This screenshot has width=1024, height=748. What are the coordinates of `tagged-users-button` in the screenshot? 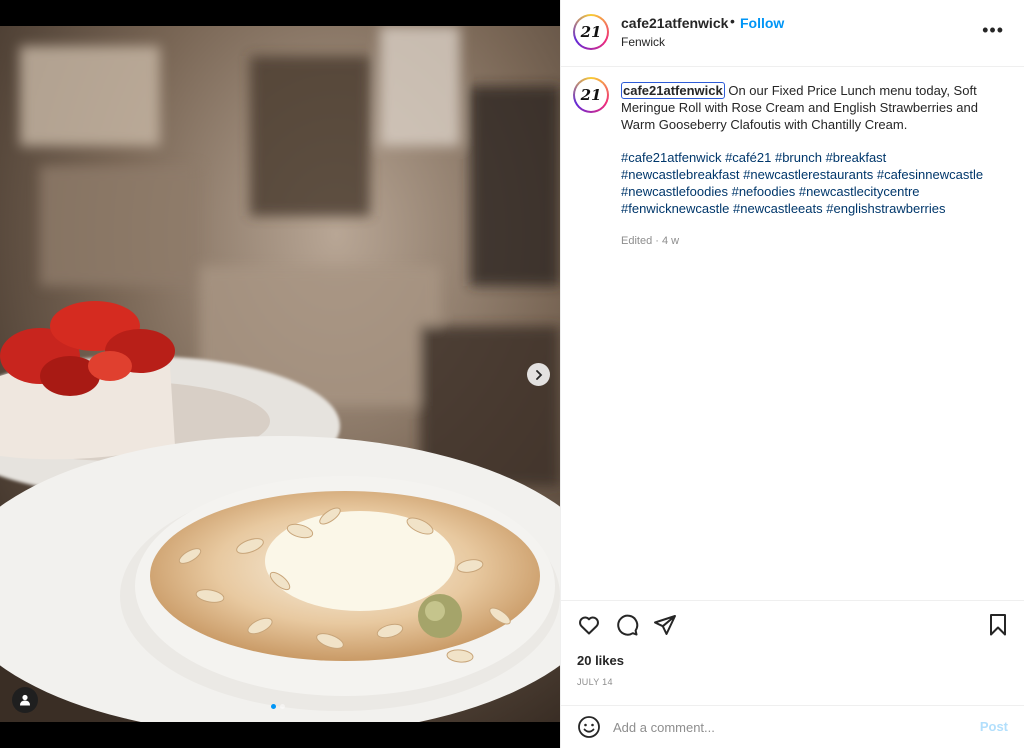 It's located at (25, 700).